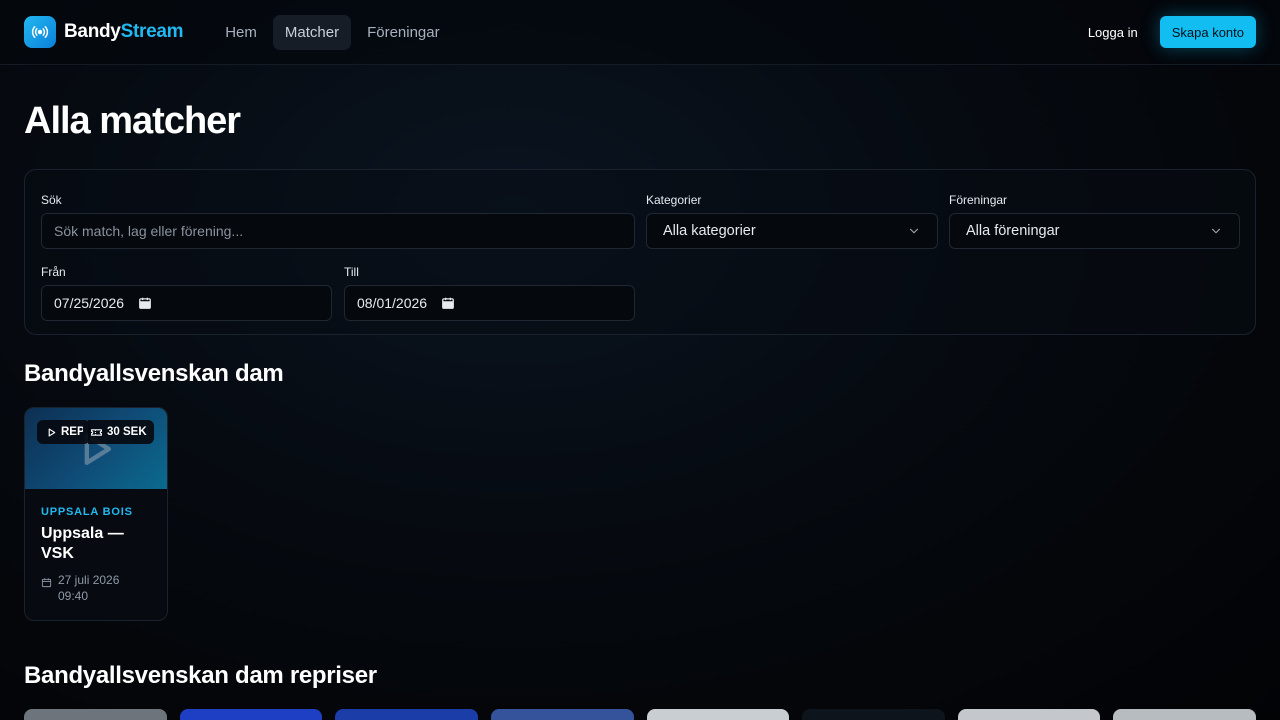 The image size is (1280, 720). I want to click on price-label: 30 SEK, so click(127, 432).